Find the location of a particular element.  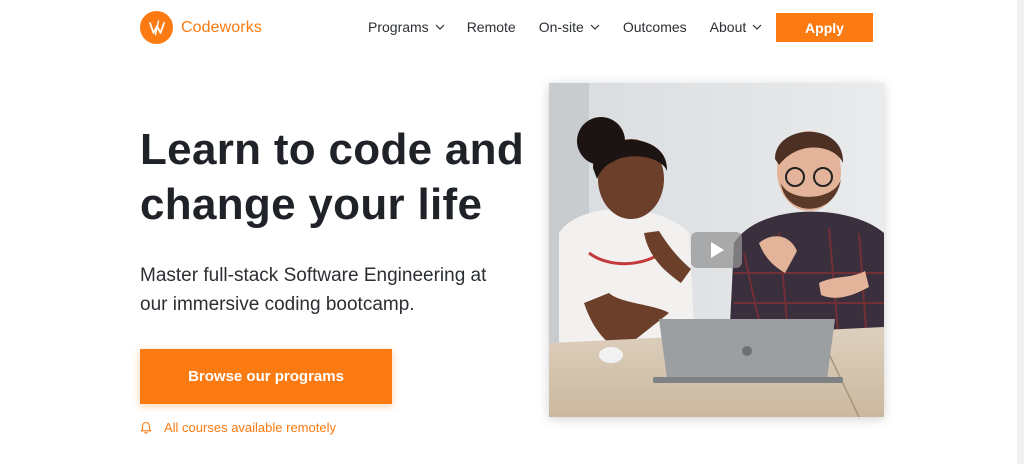

video-play-button is located at coordinates (716, 250).